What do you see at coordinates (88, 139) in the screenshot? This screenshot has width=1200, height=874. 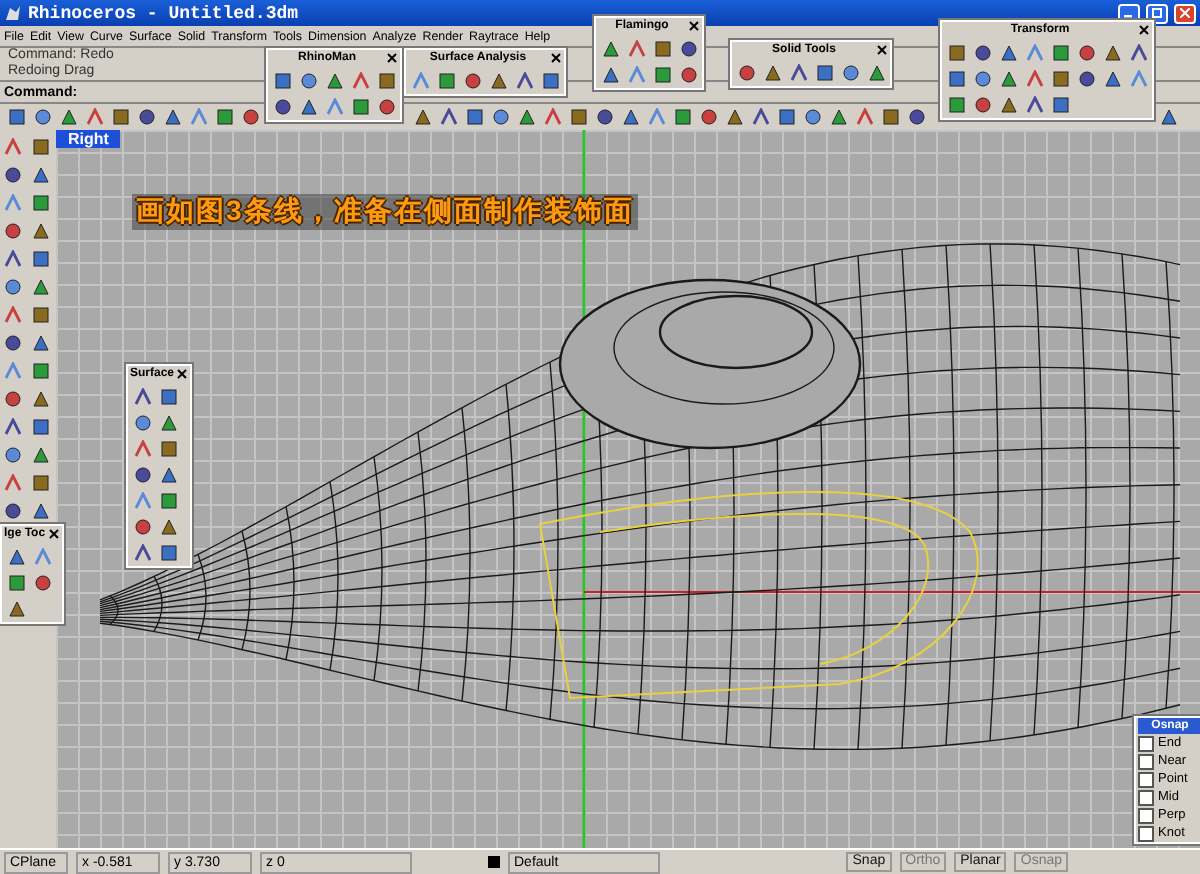 I see `viewport-tab: Right` at bounding box center [88, 139].